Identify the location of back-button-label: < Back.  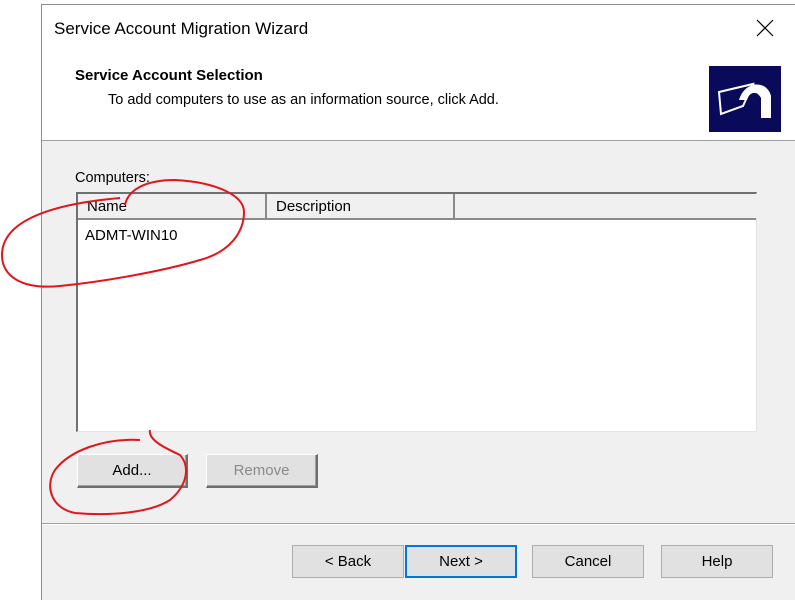
(348, 561).